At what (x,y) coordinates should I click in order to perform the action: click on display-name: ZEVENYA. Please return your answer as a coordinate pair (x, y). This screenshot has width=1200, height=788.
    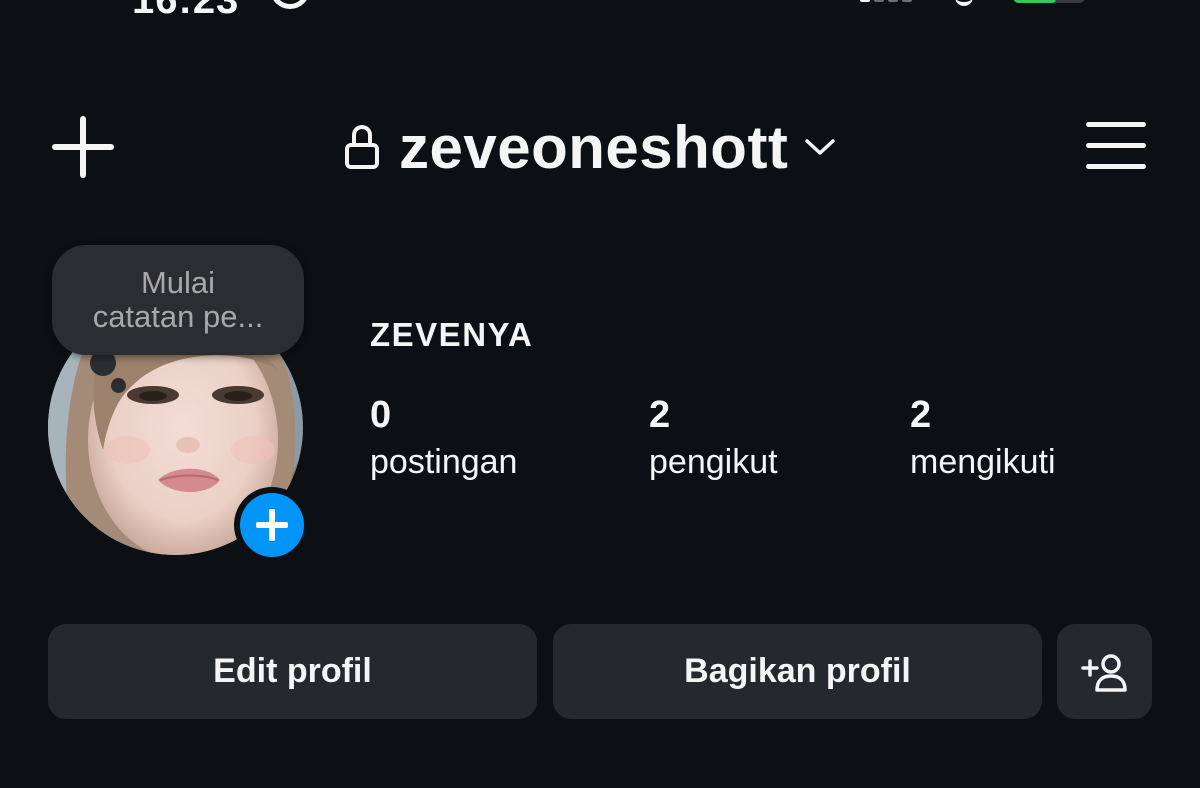
    Looking at the image, I should click on (452, 334).